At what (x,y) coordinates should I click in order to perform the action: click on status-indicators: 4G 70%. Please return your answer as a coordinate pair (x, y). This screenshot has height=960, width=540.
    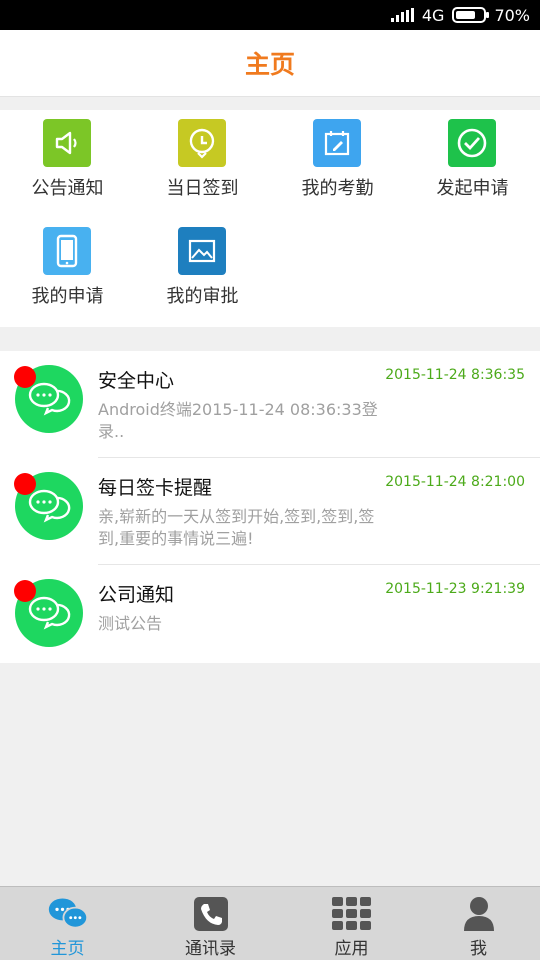
    Looking at the image, I should click on (460, 15).